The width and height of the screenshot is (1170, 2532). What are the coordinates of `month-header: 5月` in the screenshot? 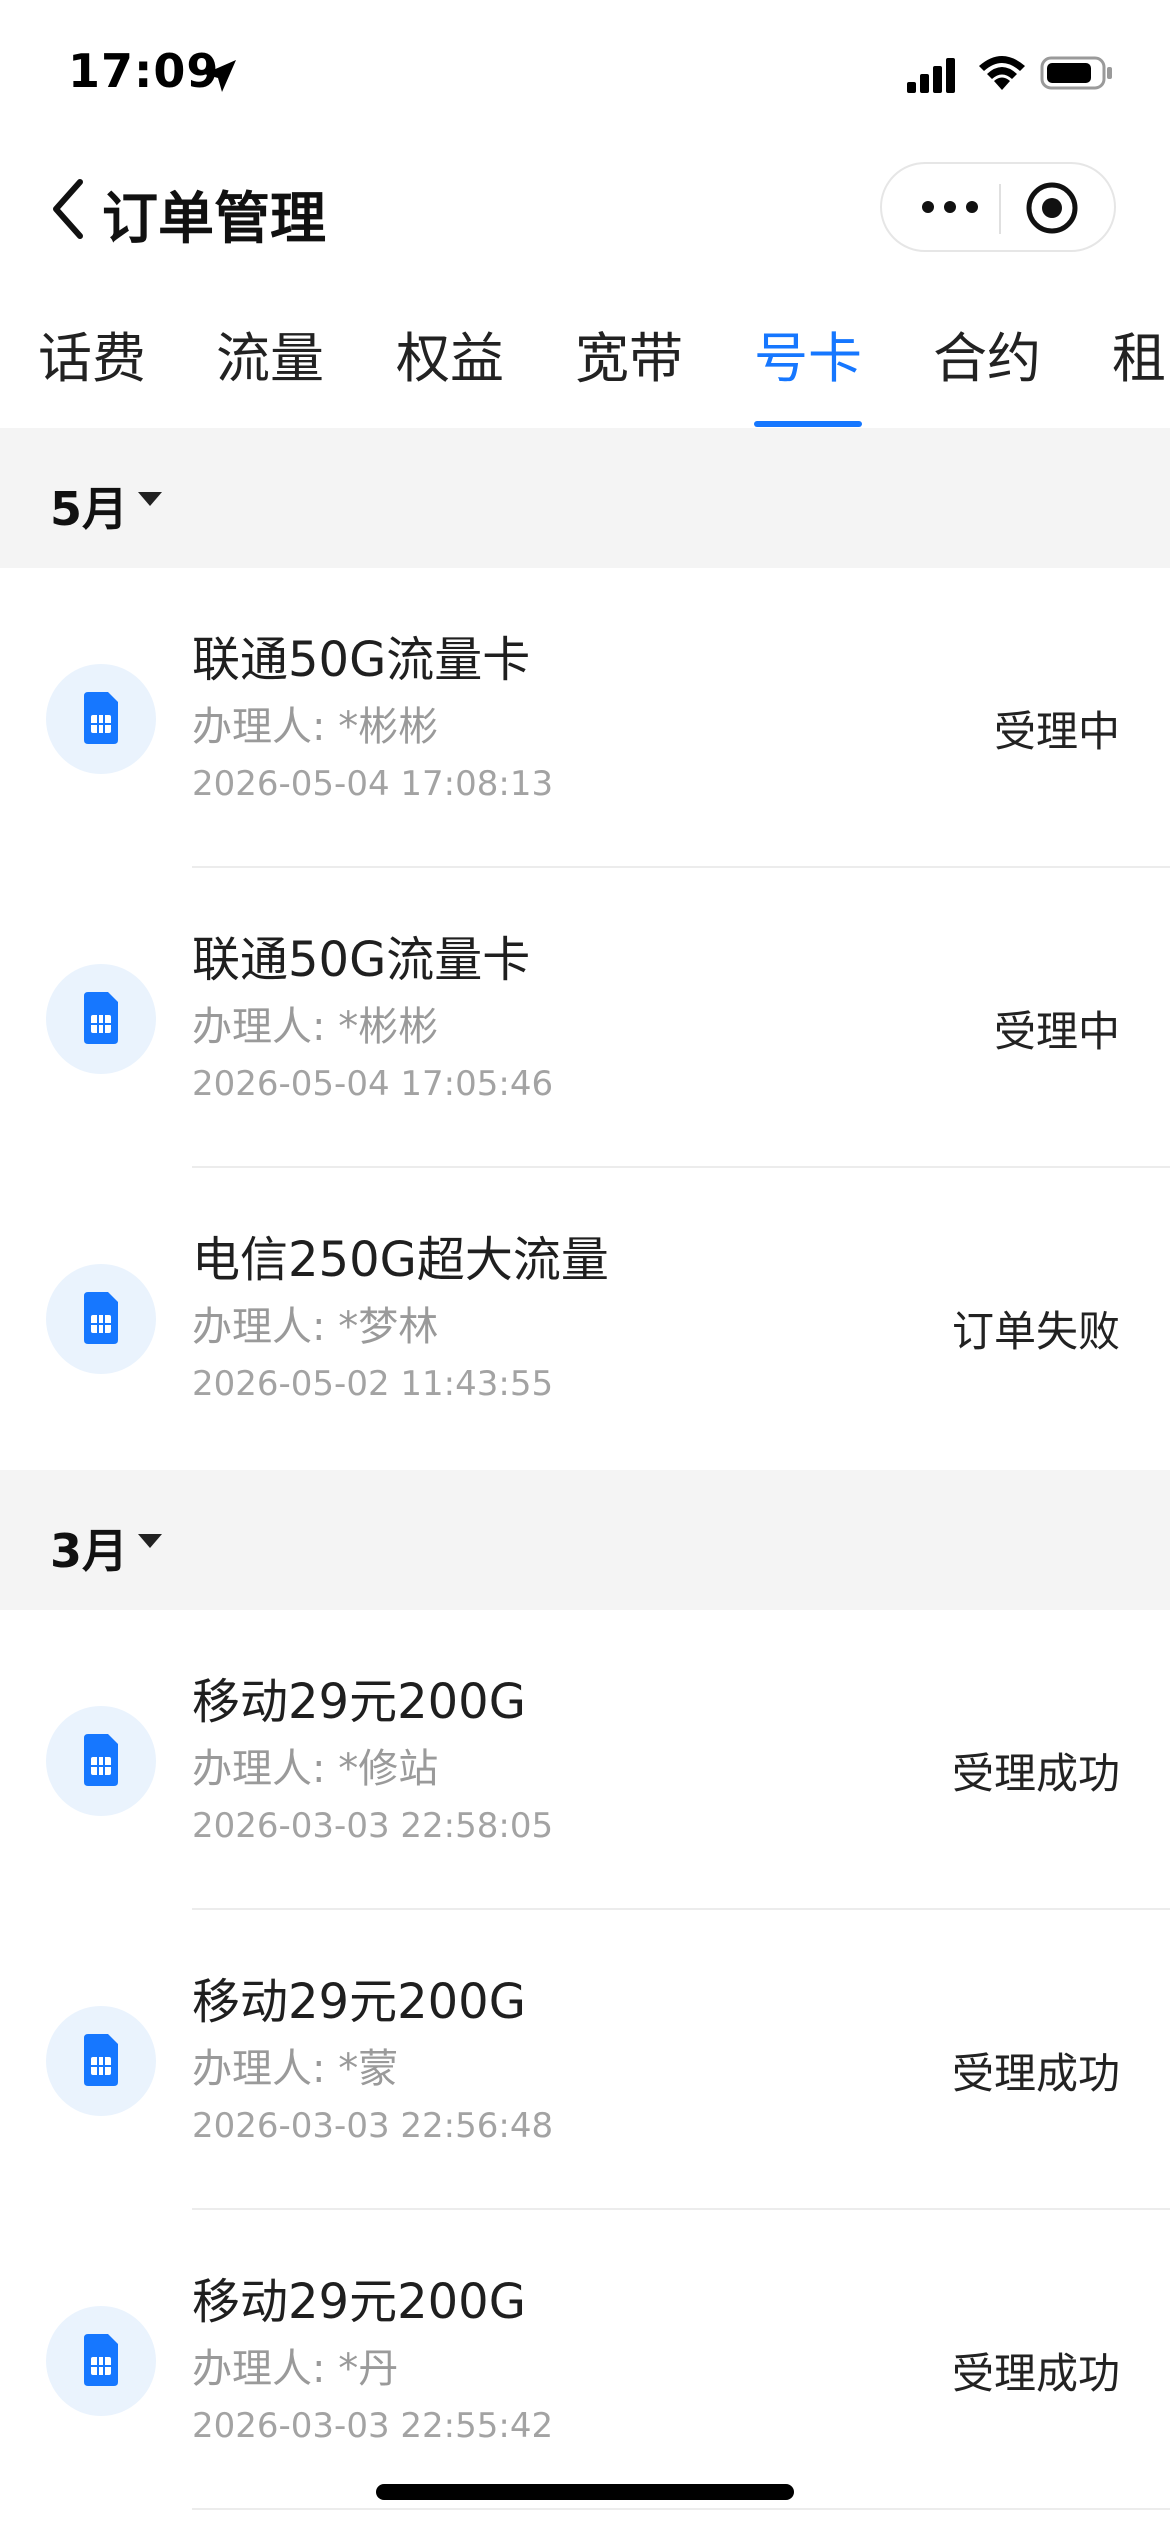 It's located at (585, 498).